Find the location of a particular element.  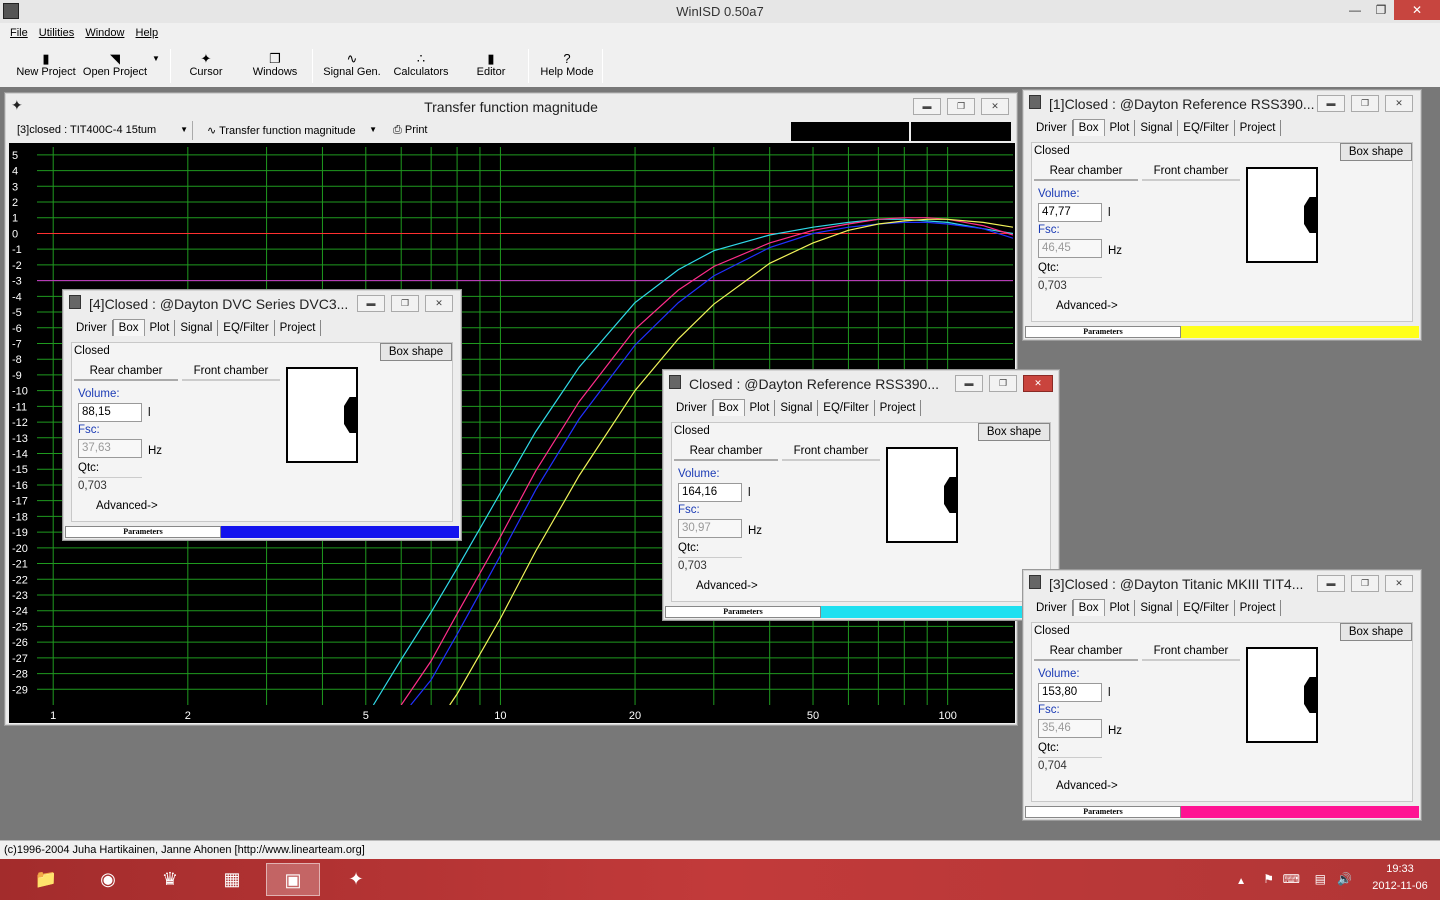

volume-icon: 🔊 is located at coordinates (1344, 879).